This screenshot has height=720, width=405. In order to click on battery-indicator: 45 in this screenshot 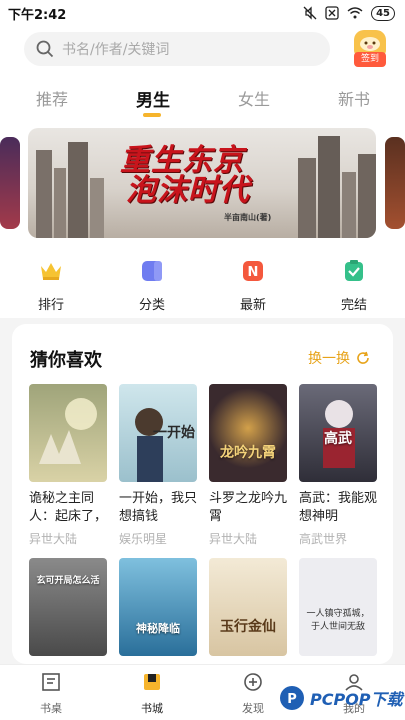, I will do `click(383, 13)`.